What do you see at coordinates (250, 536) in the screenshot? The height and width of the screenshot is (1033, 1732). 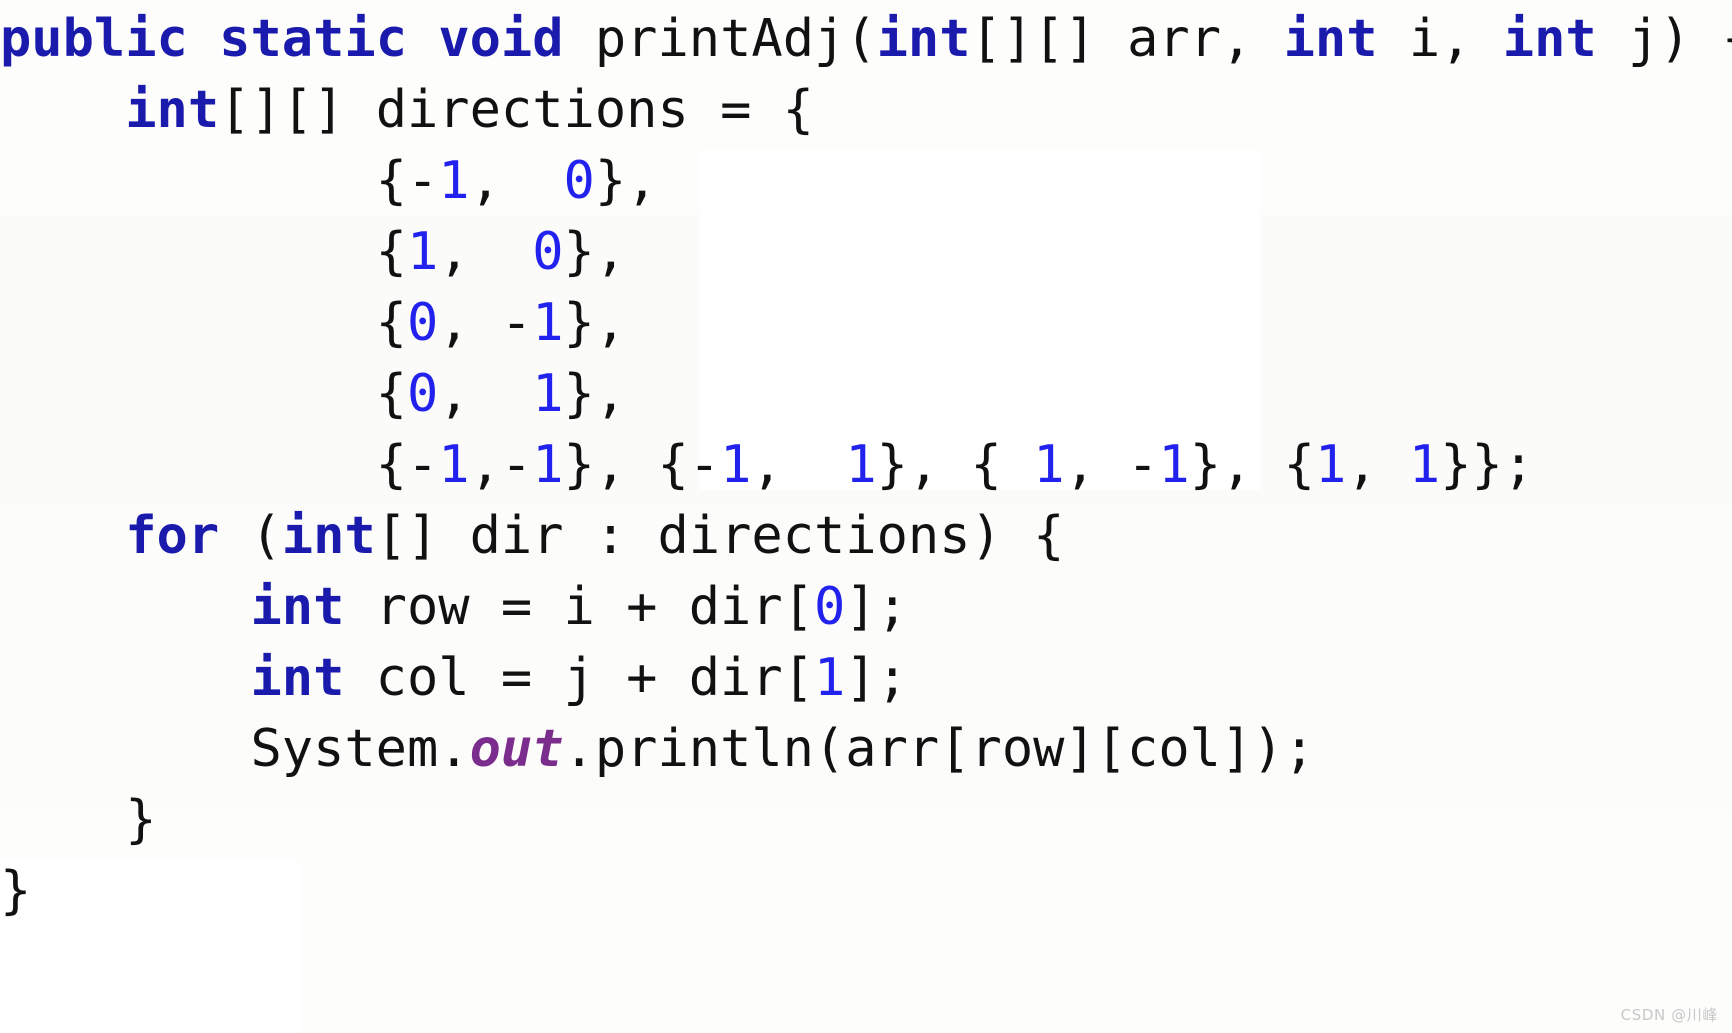 I see `code-token-plain: (` at bounding box center [250, 536].